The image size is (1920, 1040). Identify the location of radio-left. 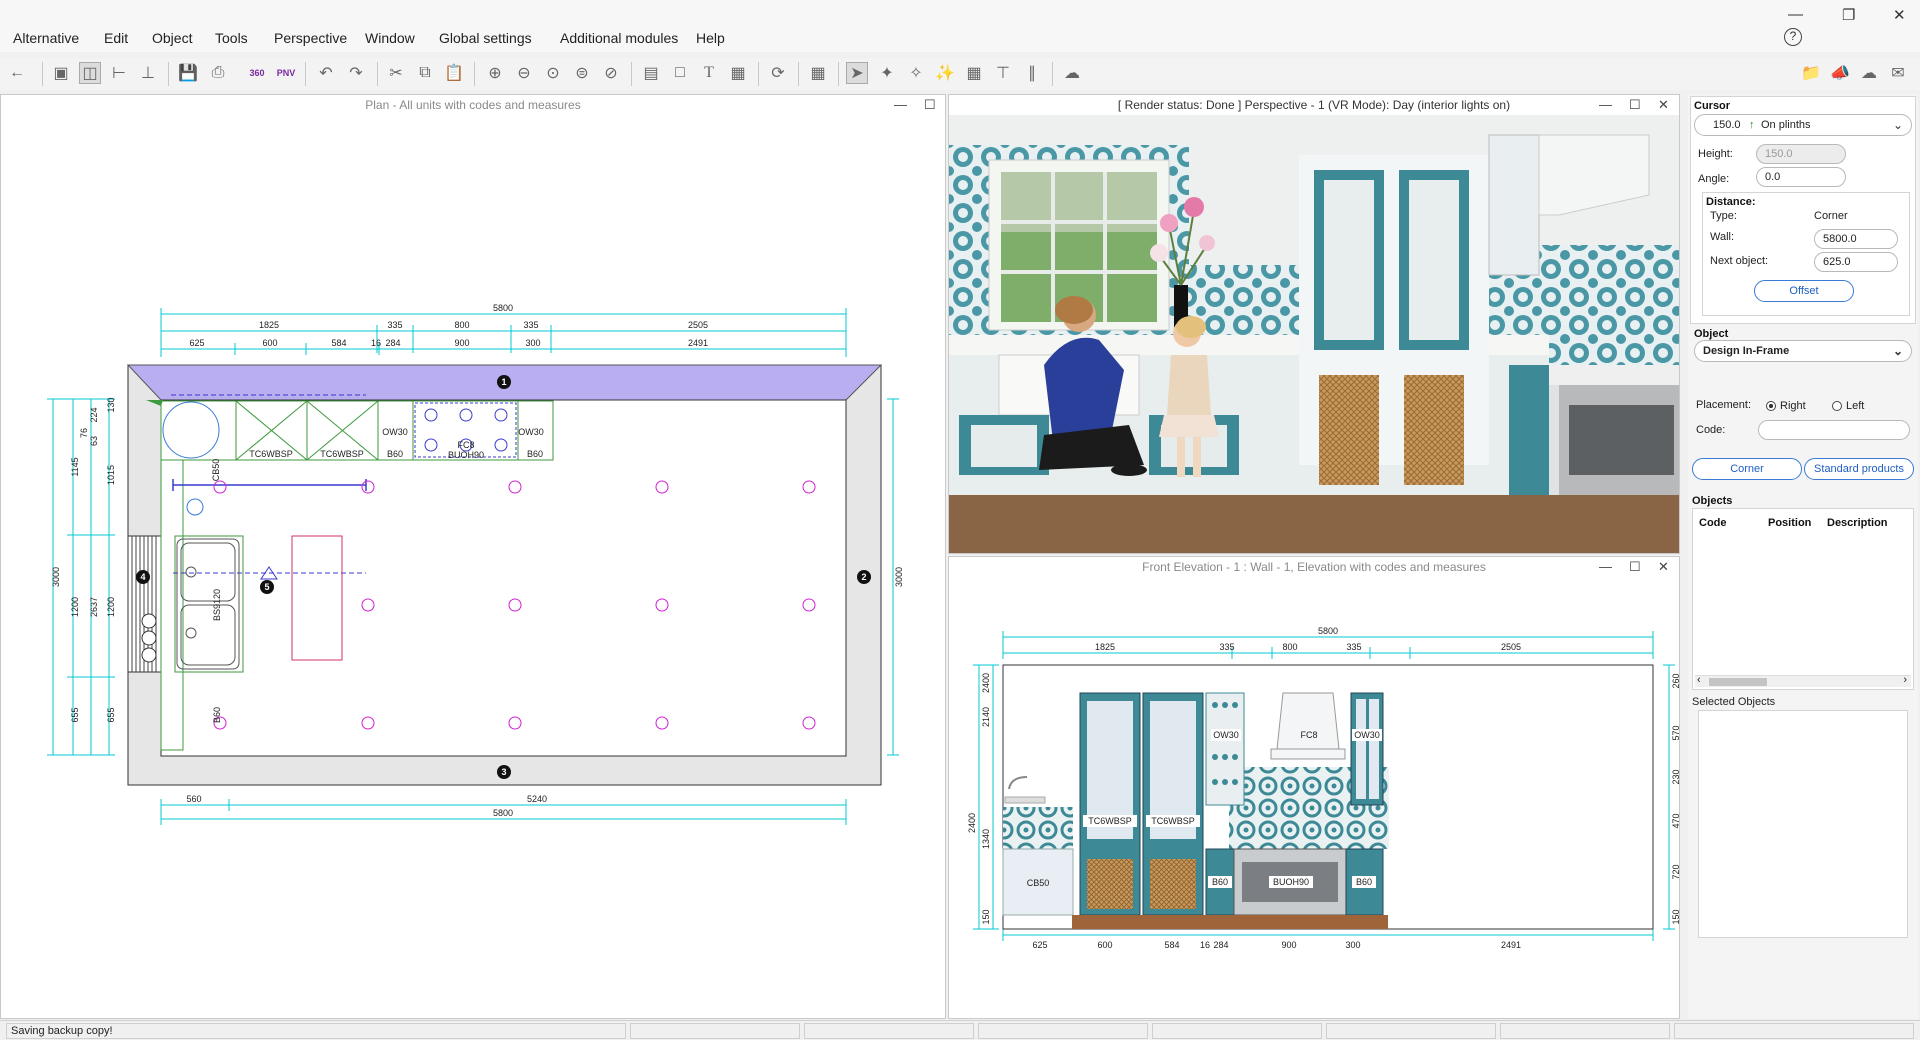
(1837, 406).